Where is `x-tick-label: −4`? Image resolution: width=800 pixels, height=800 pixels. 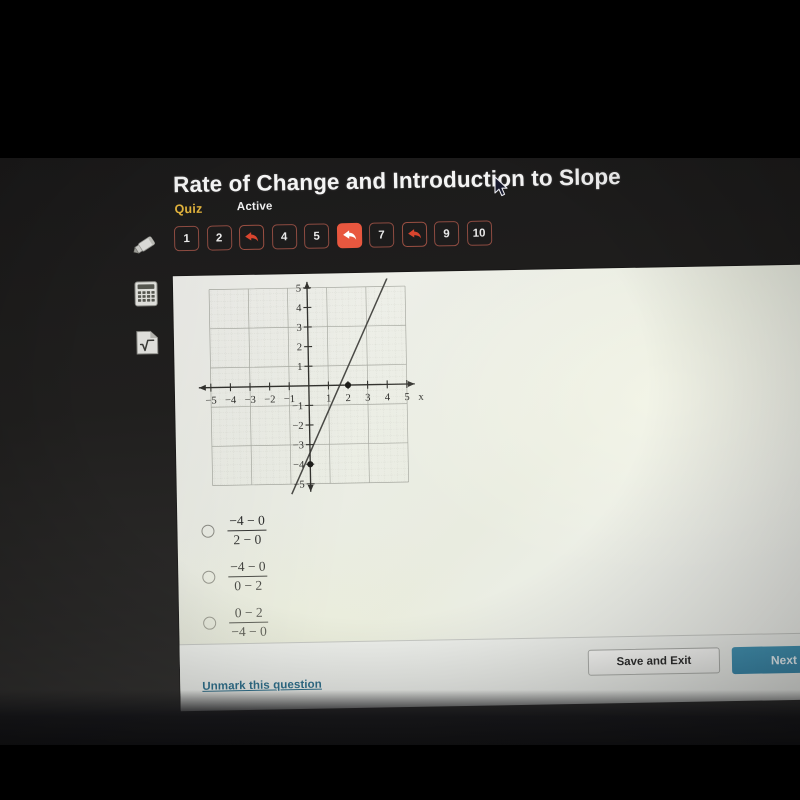
x-tick-label: −4 is located at coordinates (231, 400).